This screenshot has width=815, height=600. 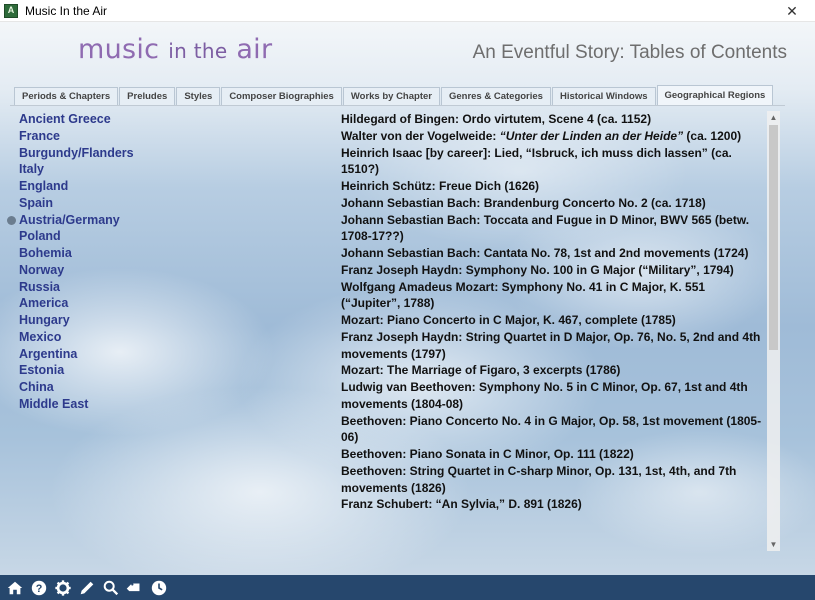 What do you see at coordinates (66, 96) in the screenshot?
I see `tab-periods-chapters: Periods & Chapters` at bounding box center [66, 96].